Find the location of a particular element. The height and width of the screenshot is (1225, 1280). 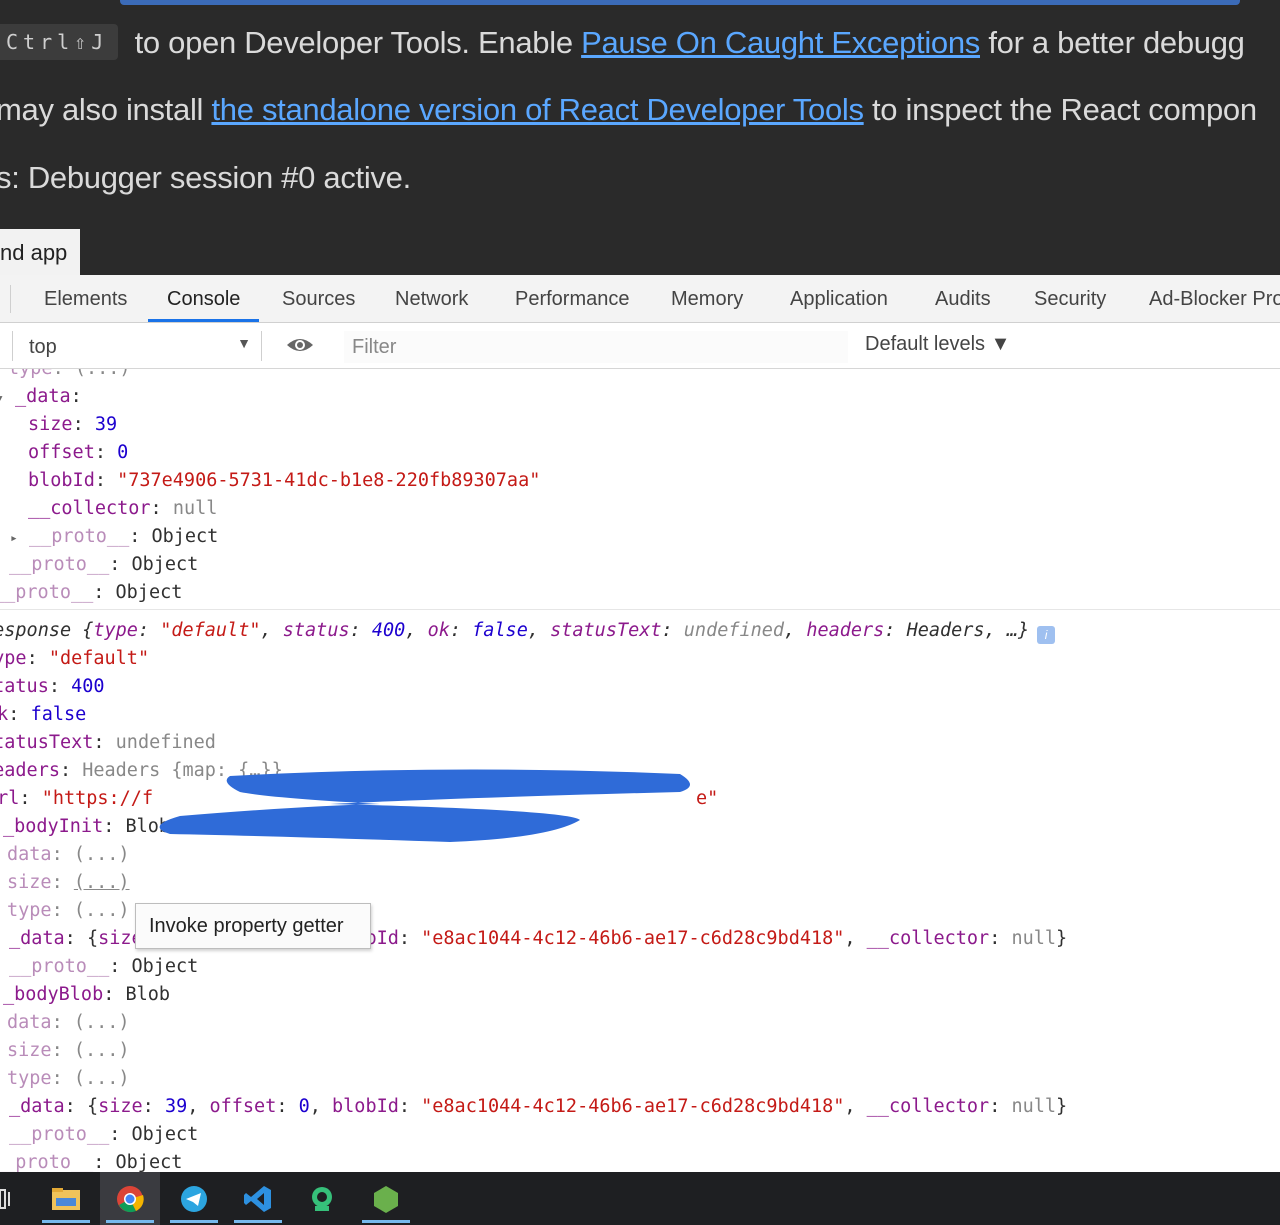

console-line: type: "default" is located at coordinates (75, 658).